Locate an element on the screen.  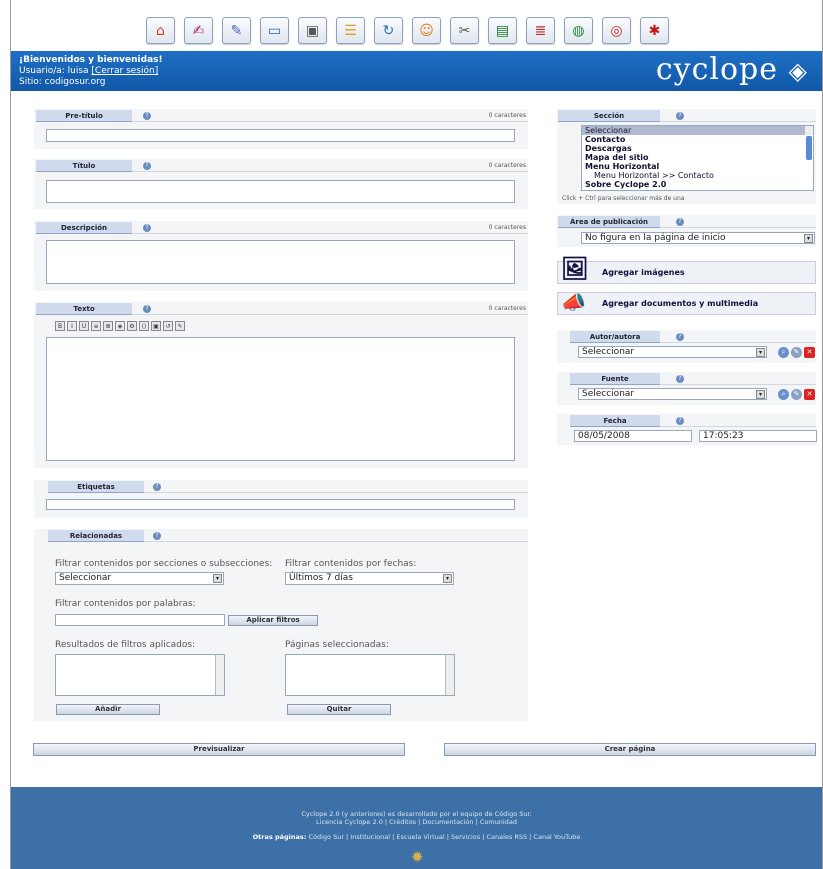
fuente-select: Seleccionar ▾ is located at coordinates (672, 394).